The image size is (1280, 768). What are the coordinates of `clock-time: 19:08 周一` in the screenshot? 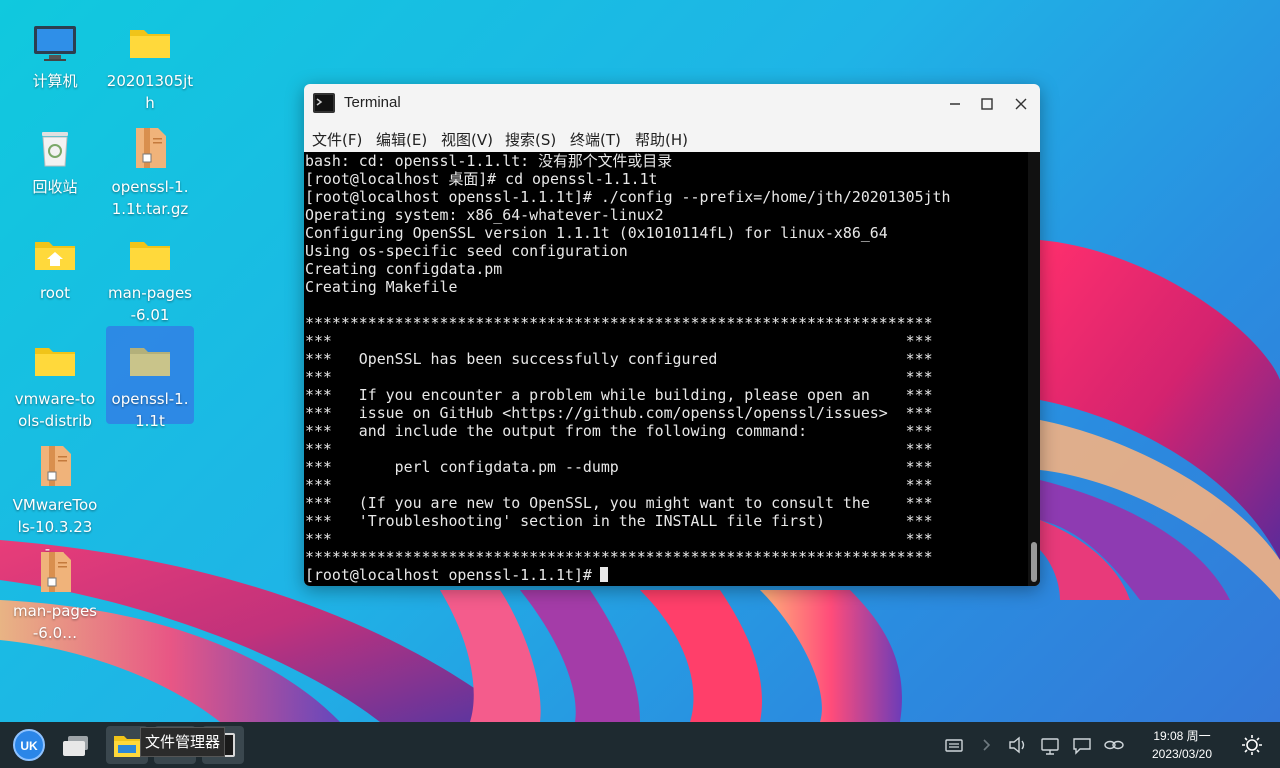 It's located at (1182, 736).